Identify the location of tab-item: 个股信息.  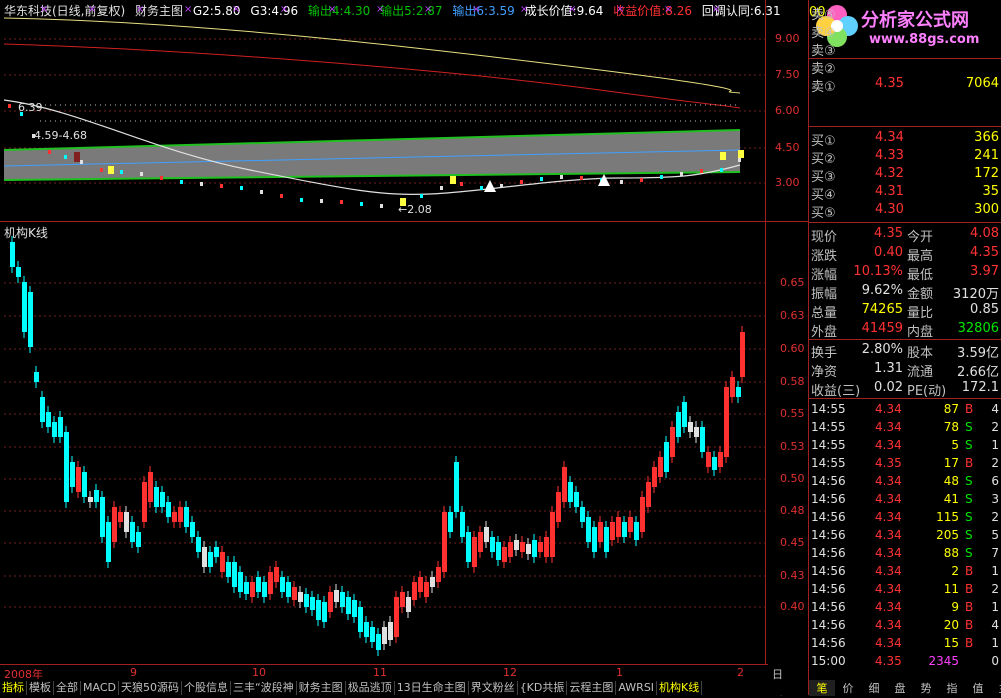
(206, 688).